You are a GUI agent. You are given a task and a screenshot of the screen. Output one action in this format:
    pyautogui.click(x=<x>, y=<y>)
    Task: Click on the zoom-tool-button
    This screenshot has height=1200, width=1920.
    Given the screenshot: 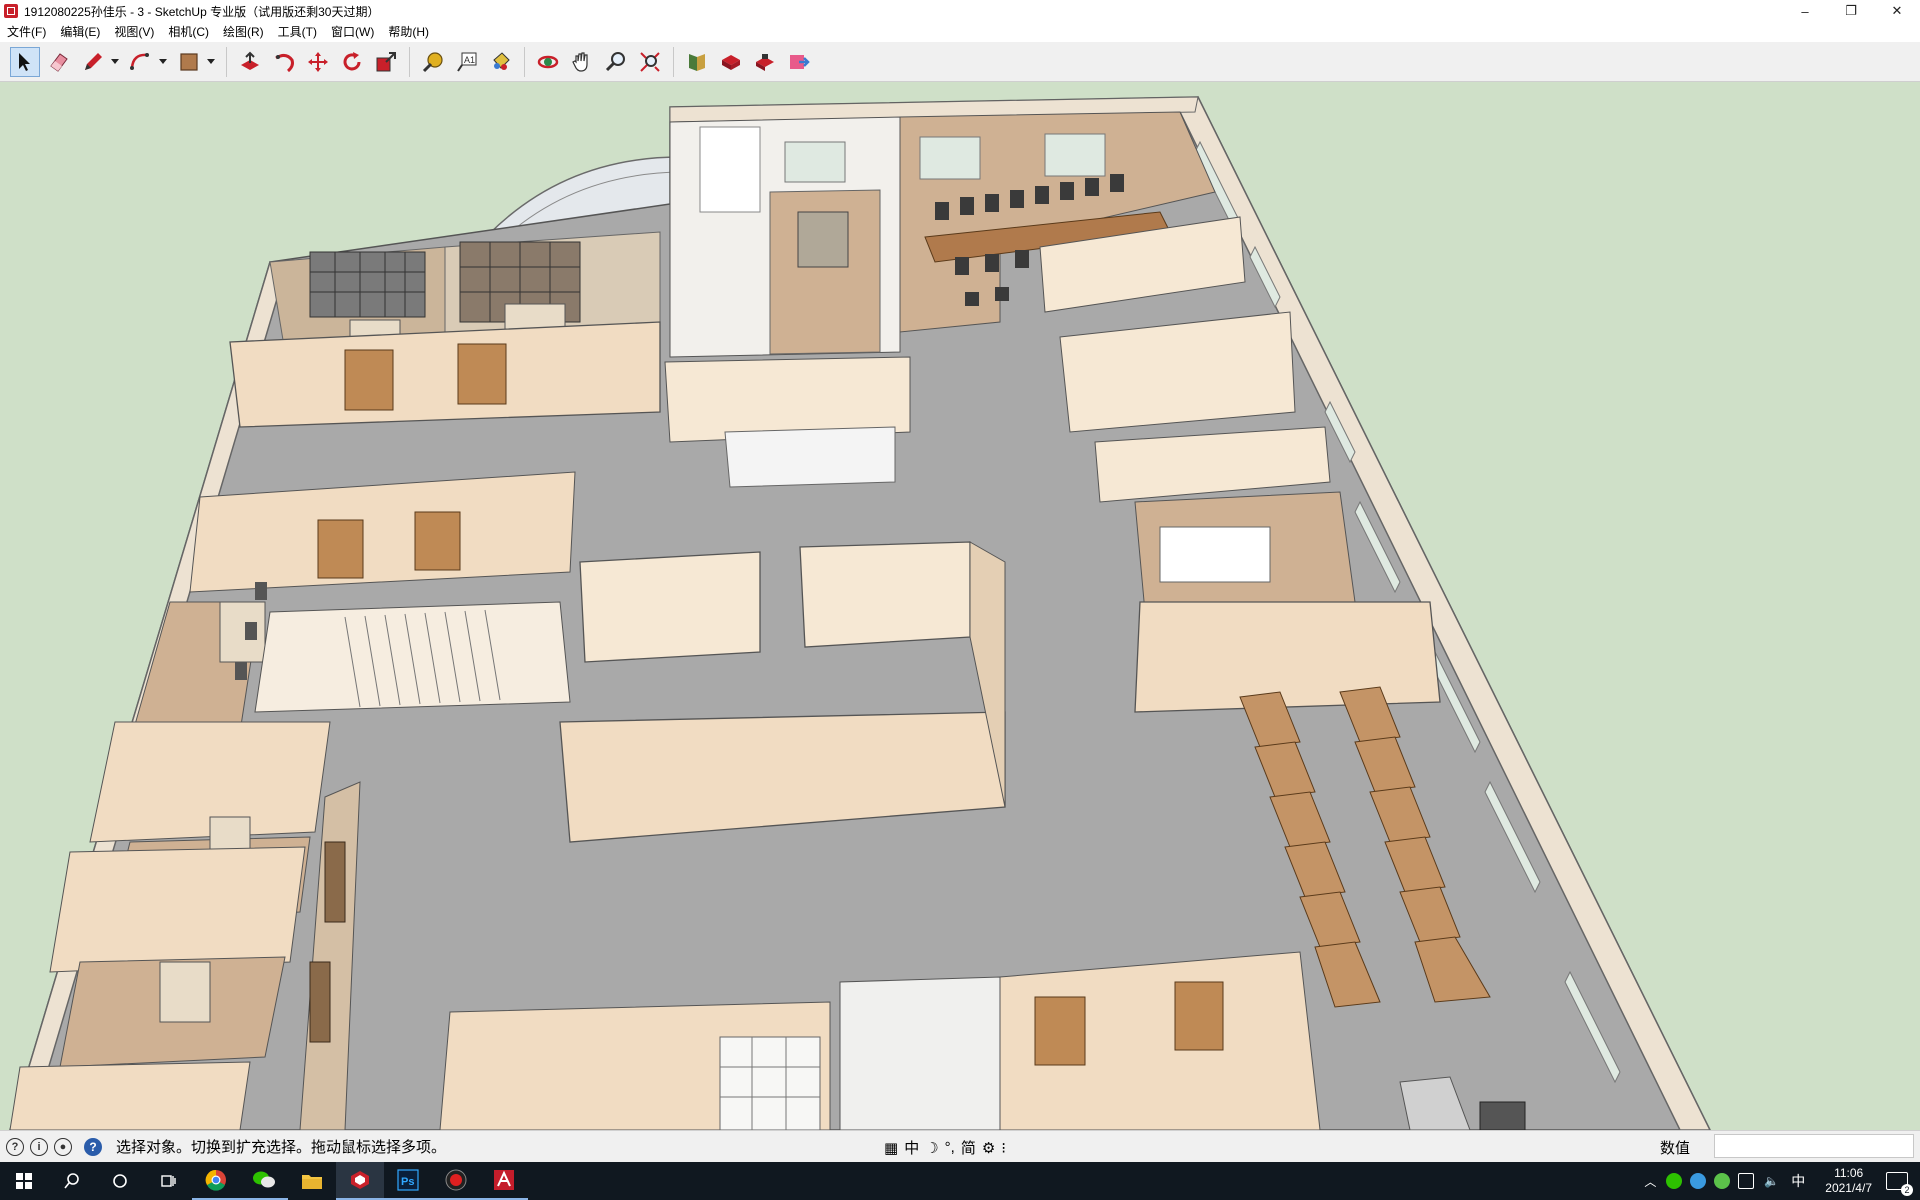 What is the action you would take?
    pyautogui.click(x=616, y=62)
    